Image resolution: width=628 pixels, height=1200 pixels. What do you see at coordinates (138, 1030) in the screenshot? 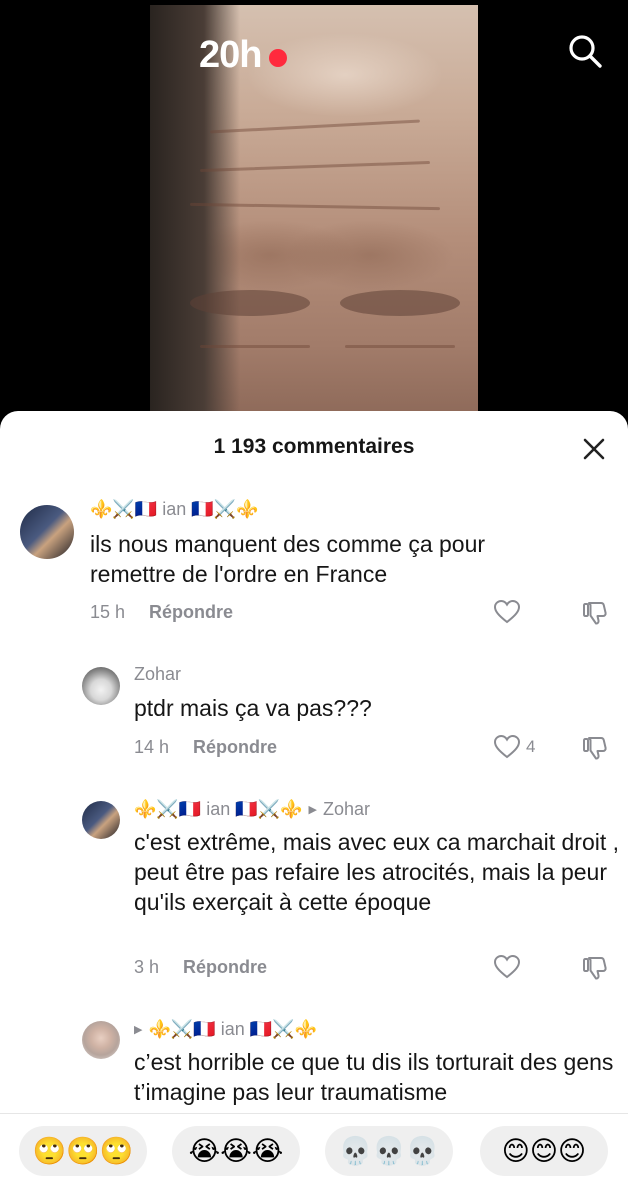
I see `reply-arrow-icon: ▶` at bounding box center [138, 1030].